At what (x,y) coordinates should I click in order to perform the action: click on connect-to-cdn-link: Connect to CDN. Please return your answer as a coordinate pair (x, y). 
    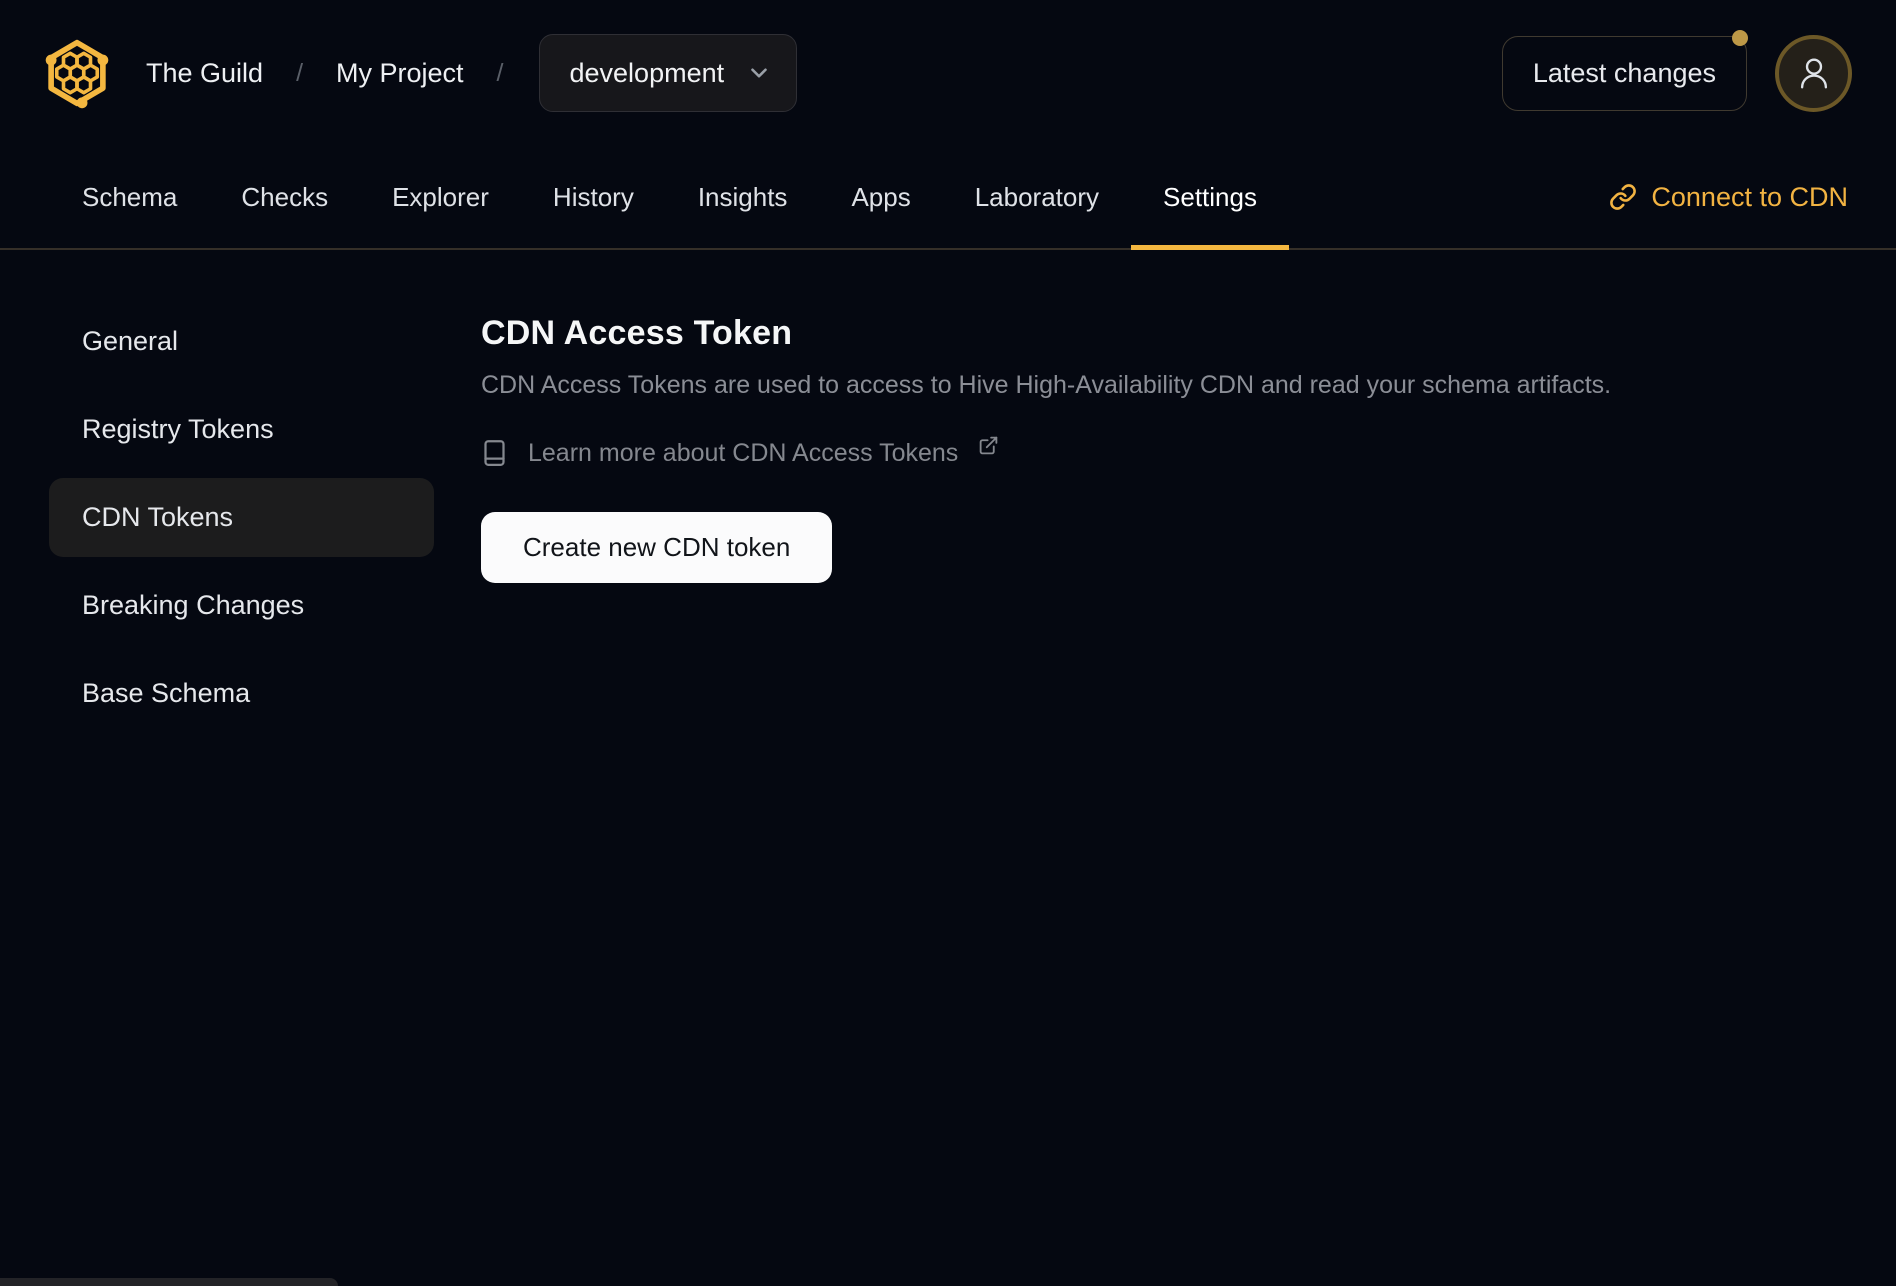
    Looking at the image, I should click on (1728, 197).